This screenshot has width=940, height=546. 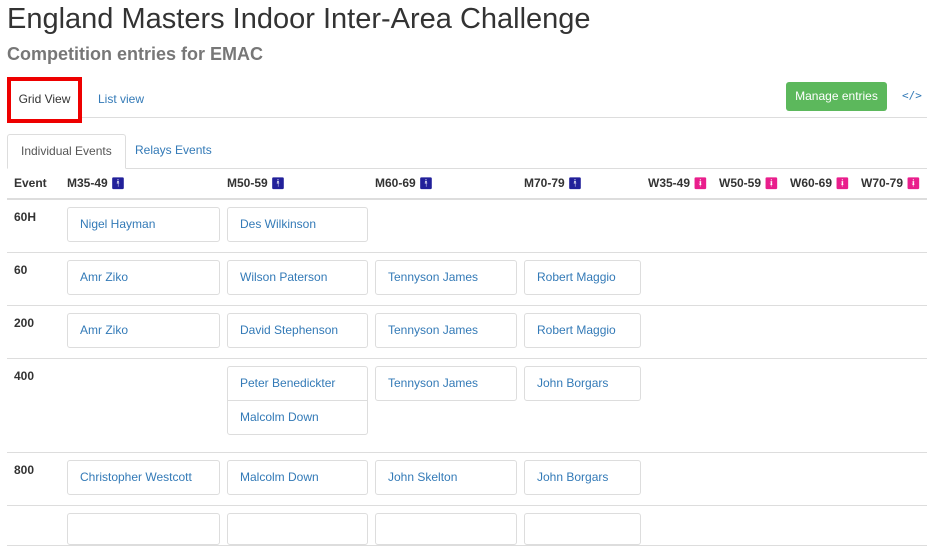 I want to click on entry-cell: John Skelton, so click(x=442, y=479).